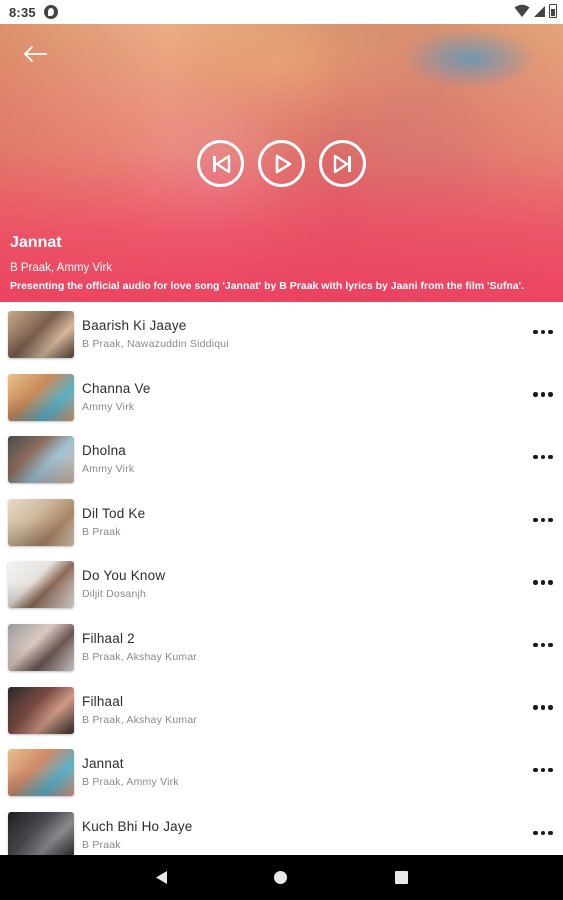 The image size is (563, 900). I want to click on player-controls, so click(281, 163).